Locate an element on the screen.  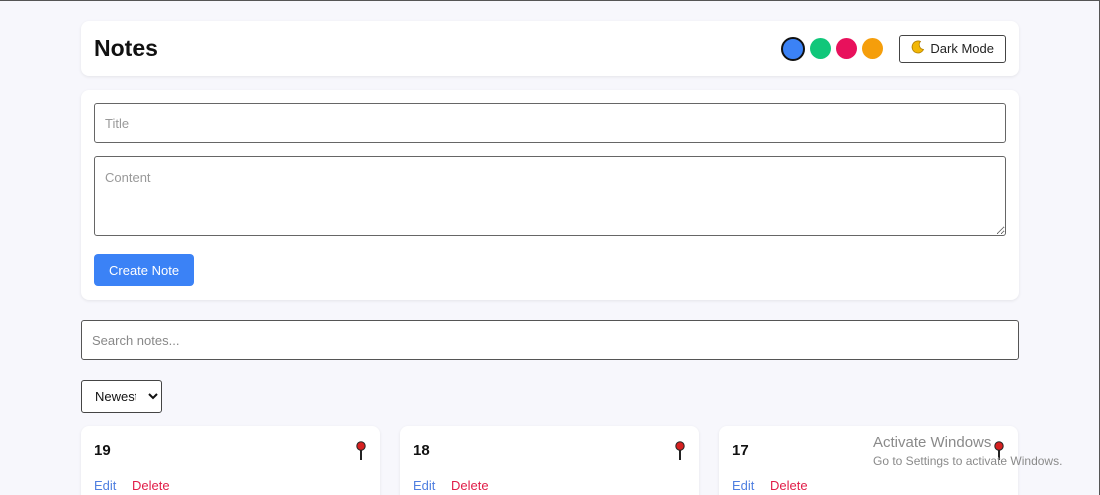
title-input is located at coordinates (550, 123).